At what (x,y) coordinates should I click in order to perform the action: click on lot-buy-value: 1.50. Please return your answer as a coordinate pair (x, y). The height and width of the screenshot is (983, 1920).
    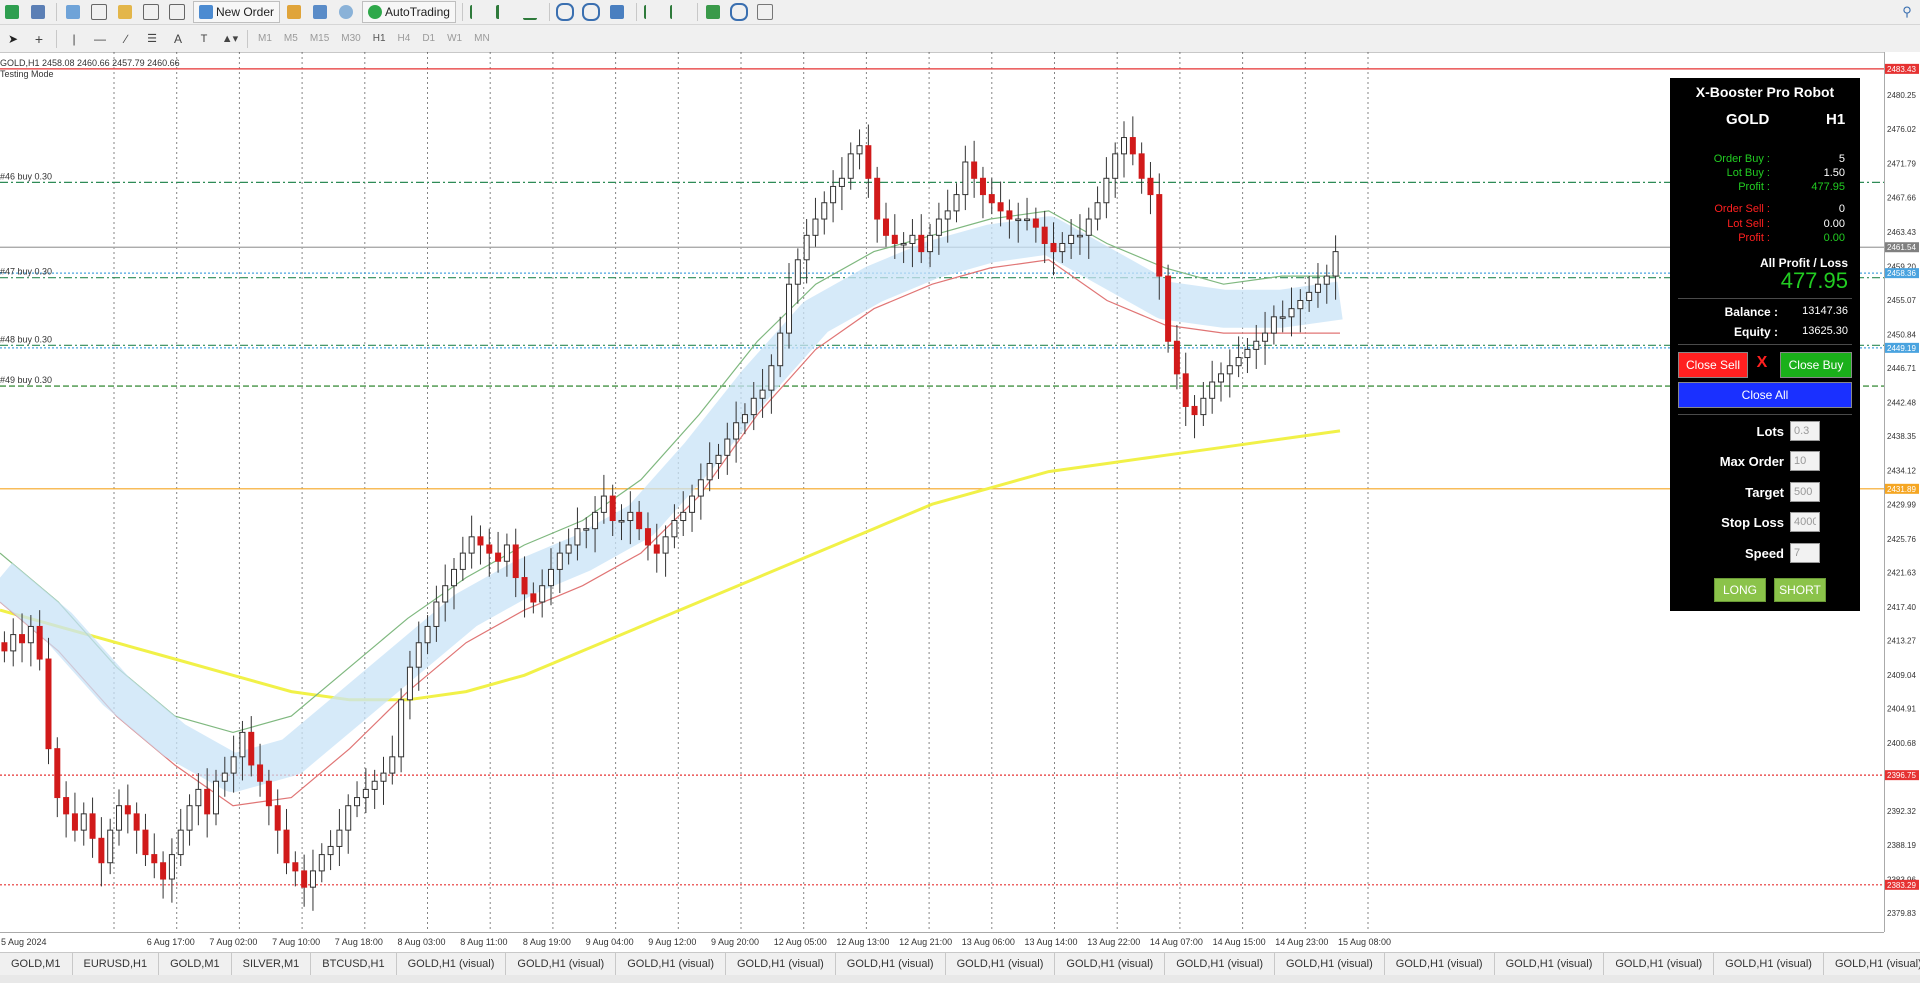
    Looking at the image, I should click on (1834, 173).